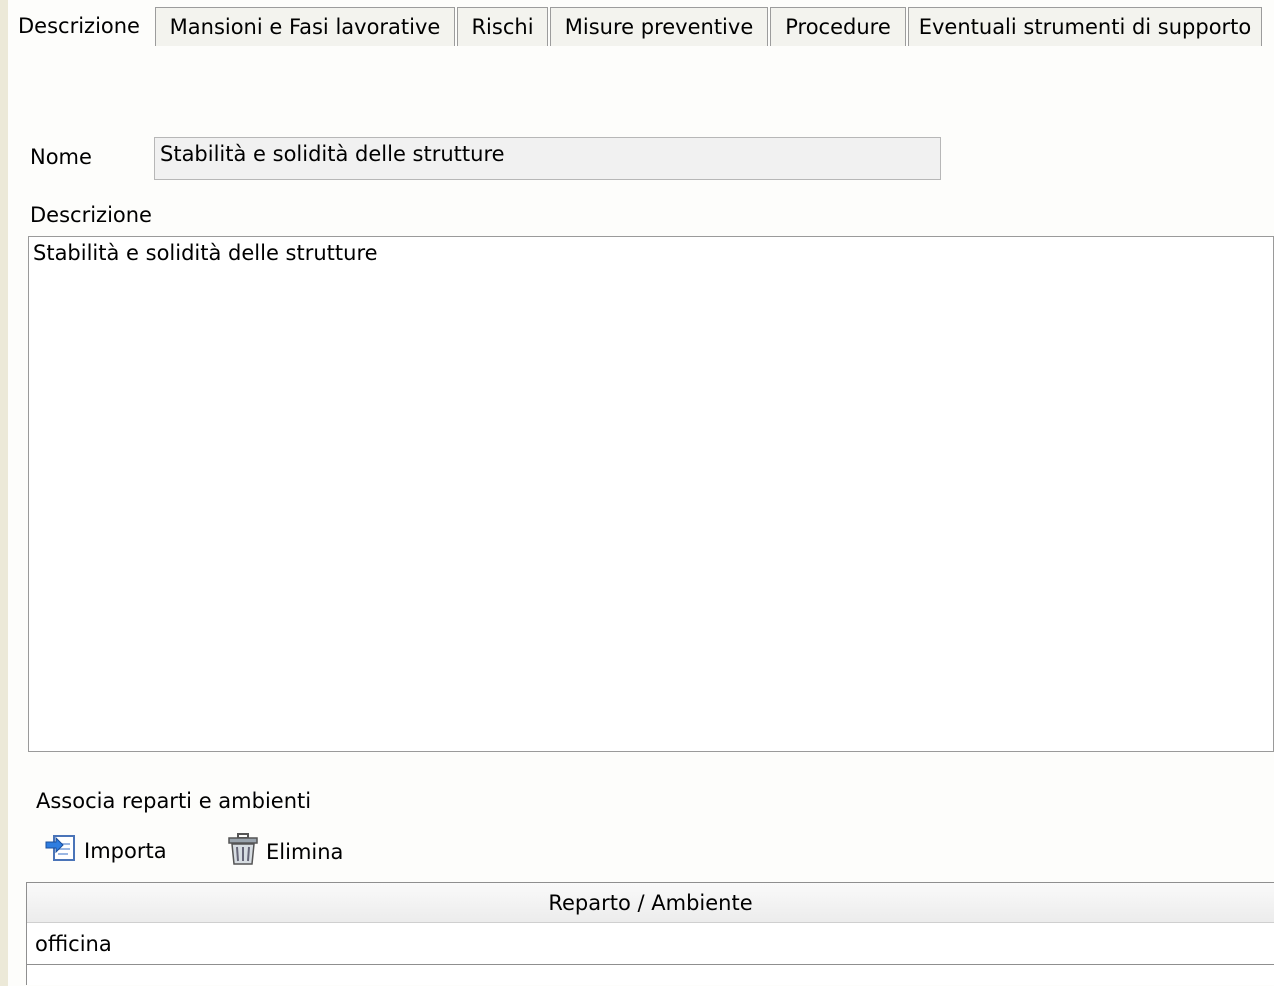  Describe the element at coordinates (650, 944) in the screenshot. I see `table-row: officina` at that location.